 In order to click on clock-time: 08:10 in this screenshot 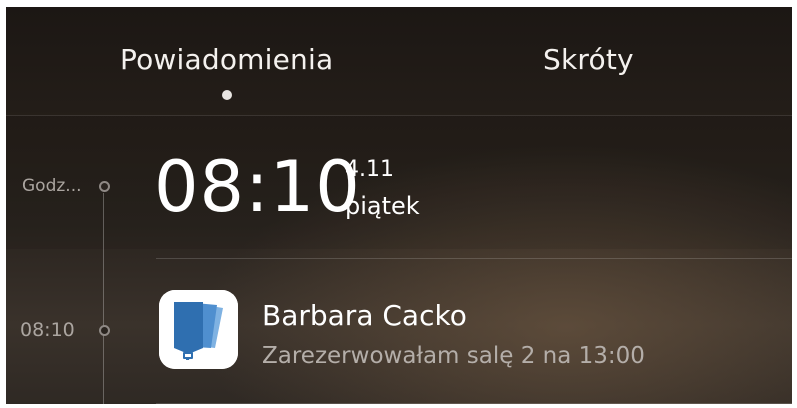, I will do `click(257, 187)`.